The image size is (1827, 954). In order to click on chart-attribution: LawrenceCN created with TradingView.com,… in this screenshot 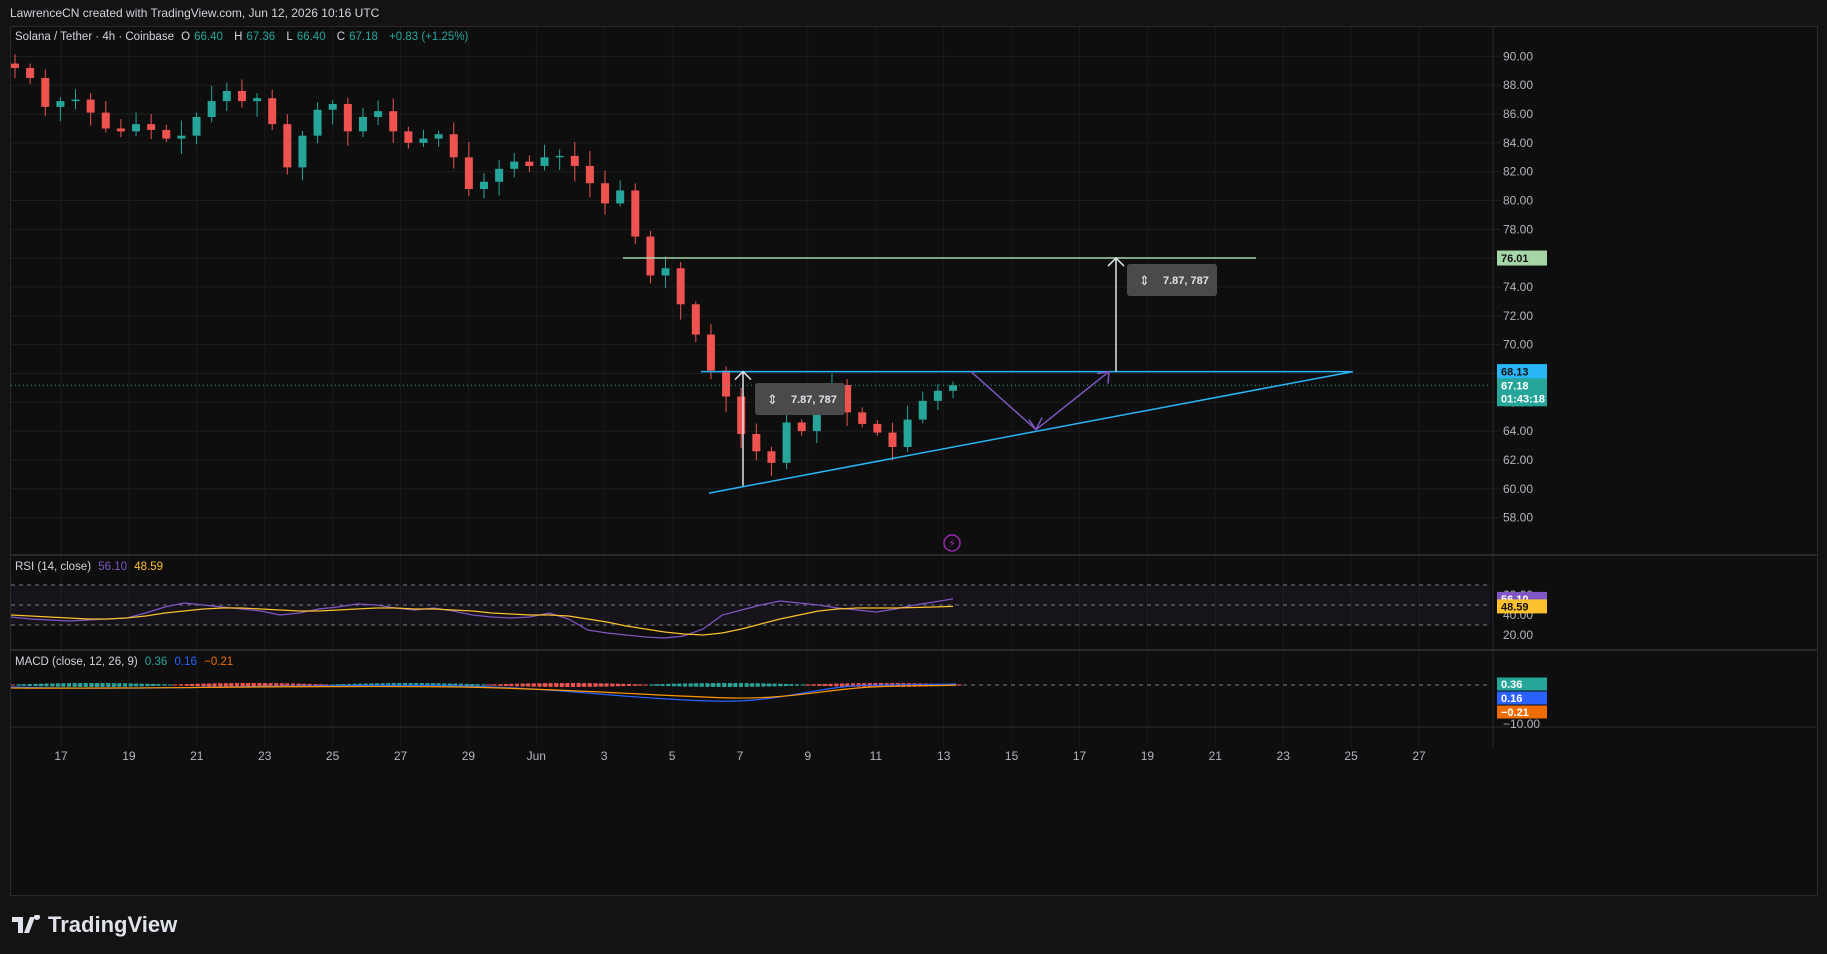, I will do `click(195, 13)`.